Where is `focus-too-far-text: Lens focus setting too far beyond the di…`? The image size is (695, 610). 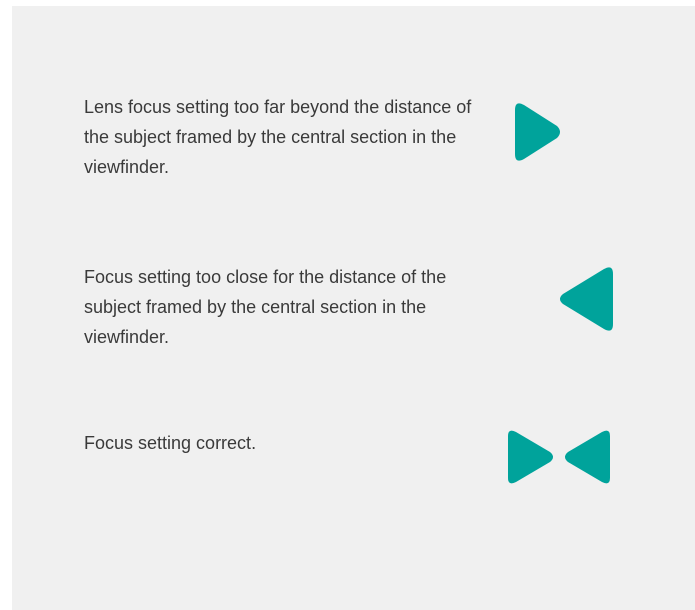
focus-too-far-text: Lens focus setting too far beyond the di… is located at coordinates (278, 137).